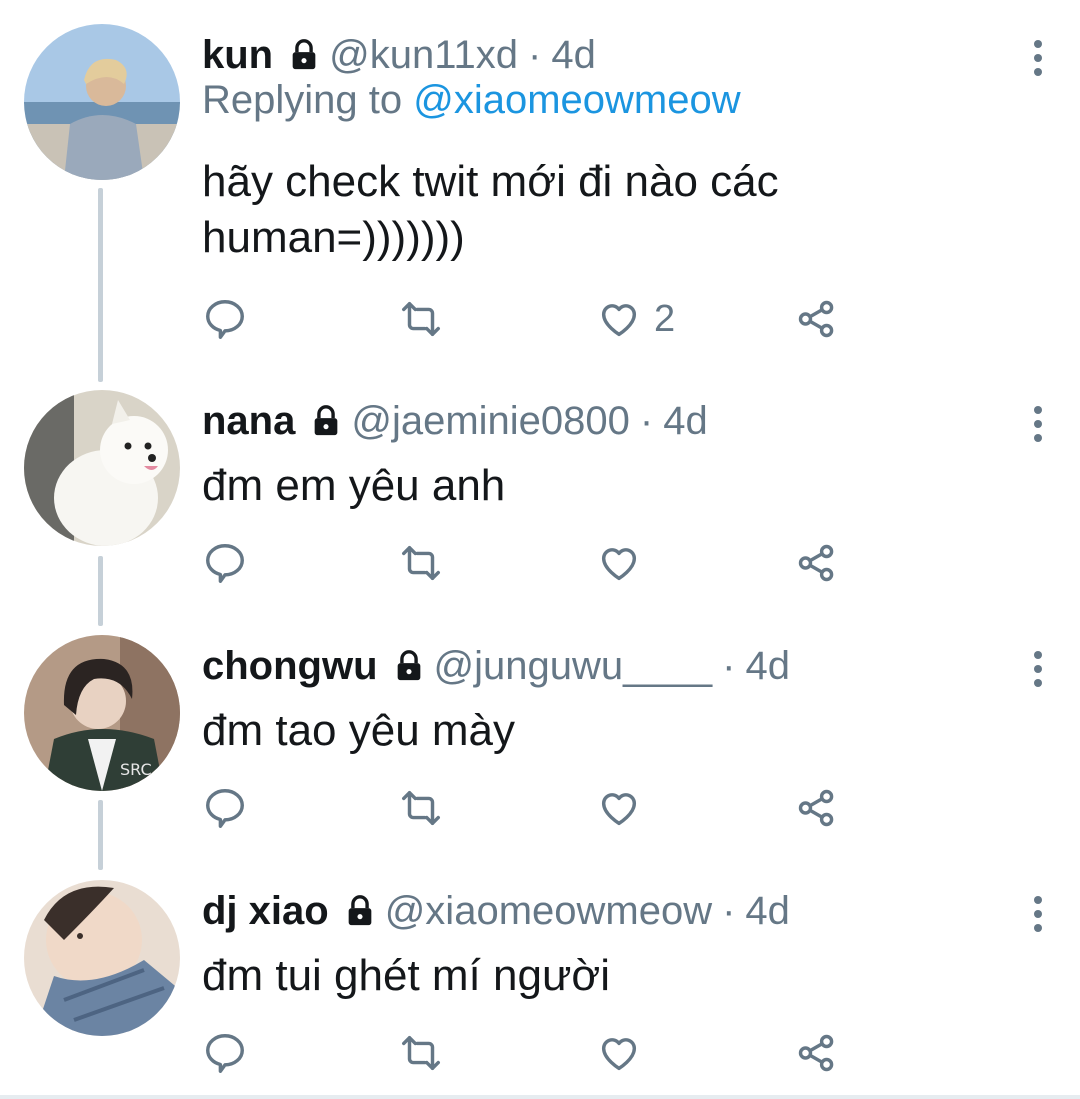 This screenshot has height=1099, width=1080. I want to click on display-name: kun, so click(237, 55).